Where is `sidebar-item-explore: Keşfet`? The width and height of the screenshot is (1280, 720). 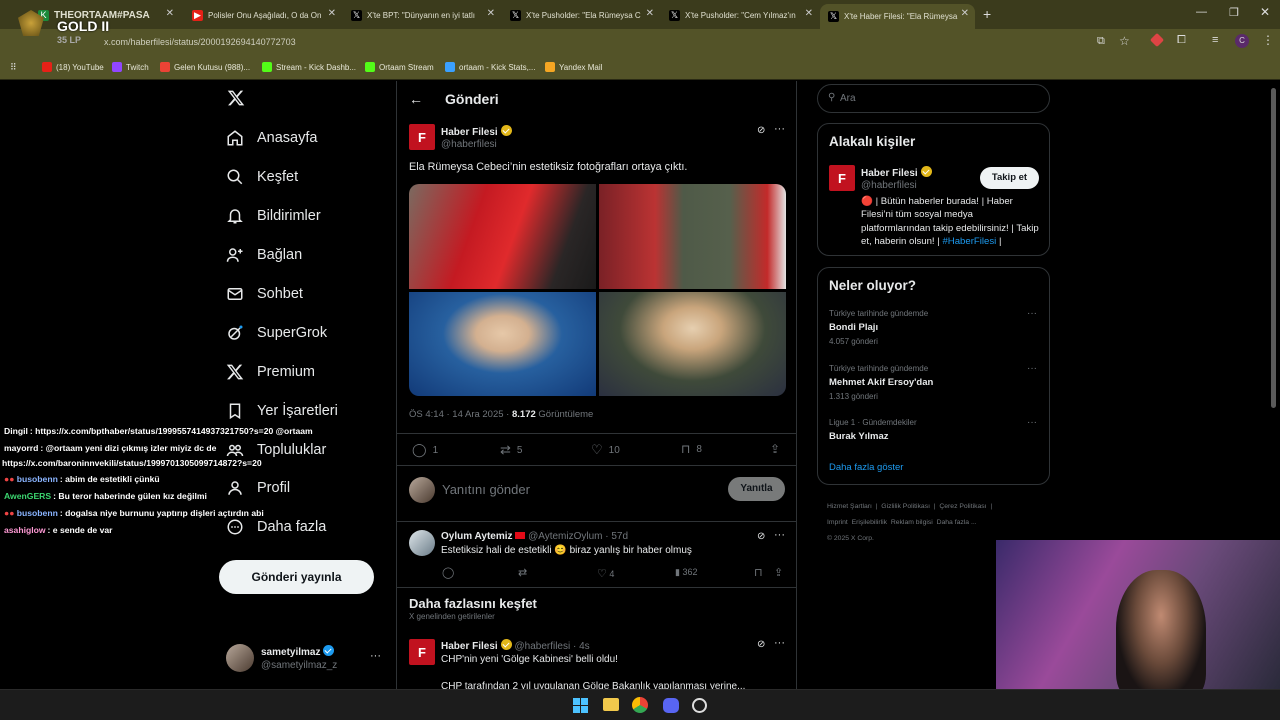
sidebar-item-explore: Keşfet is located at coordinates (262, 177).